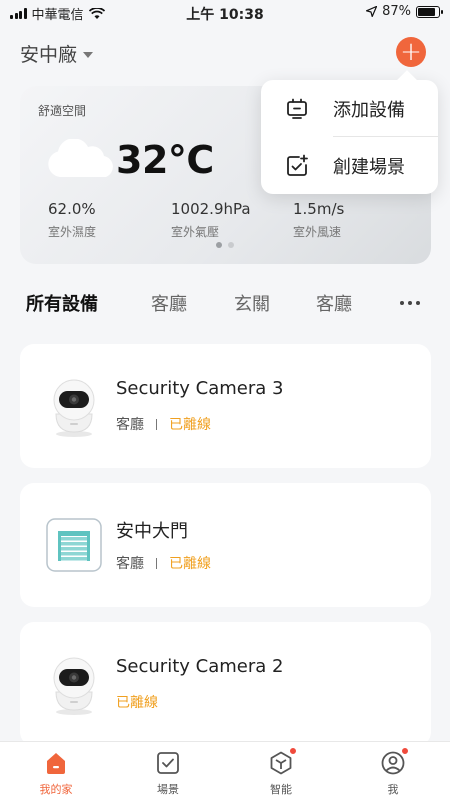 The height and width of the screenshot is (800, 450). I want to click on home-name: 安中廠, so click(49, 55).